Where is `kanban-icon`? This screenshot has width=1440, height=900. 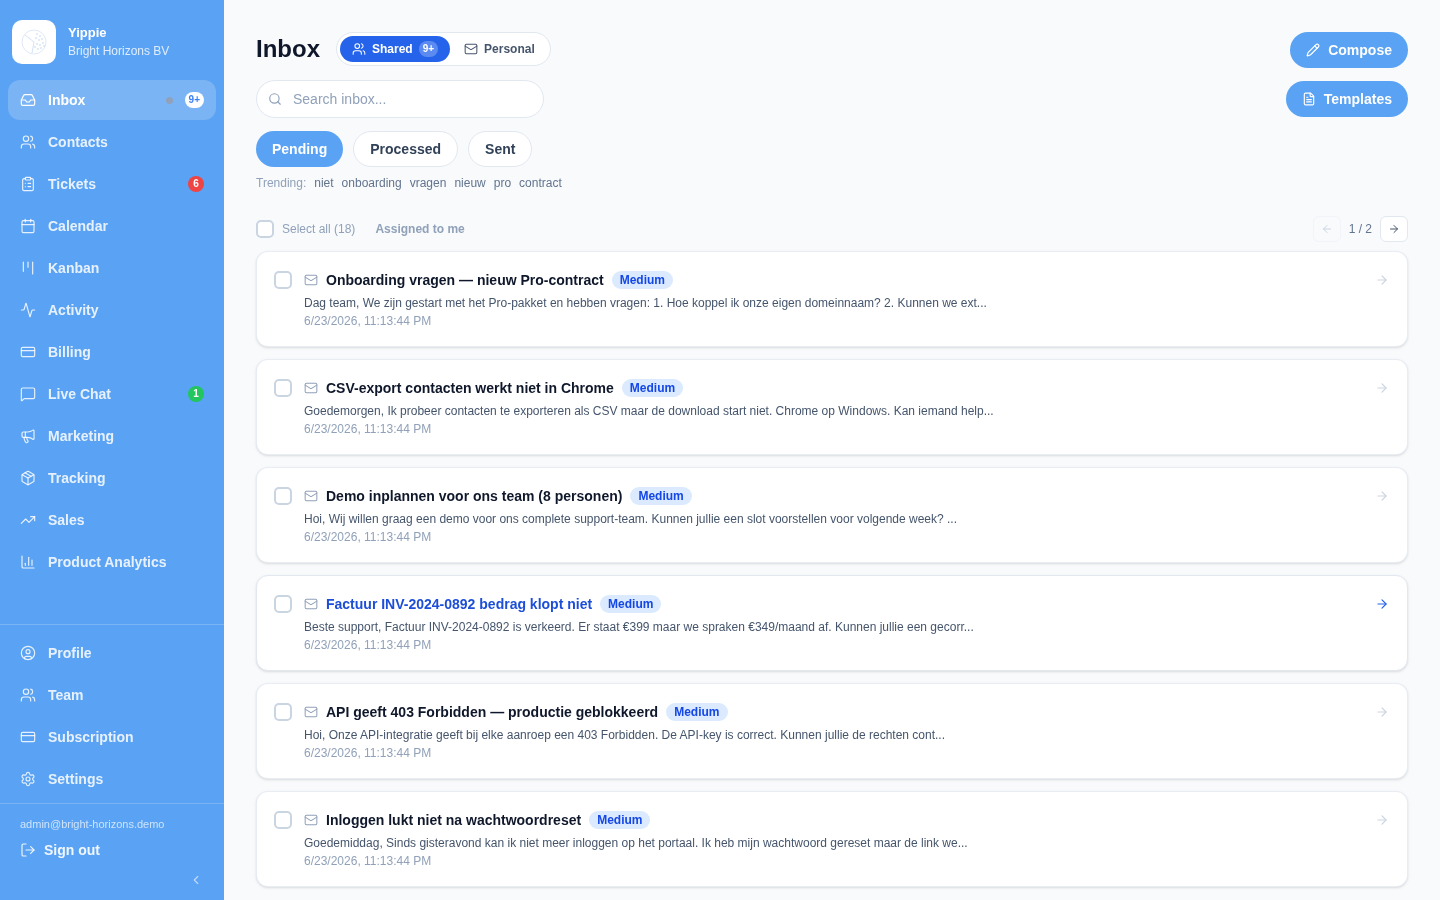
kanban-icon is located at coordinates (28, 268).